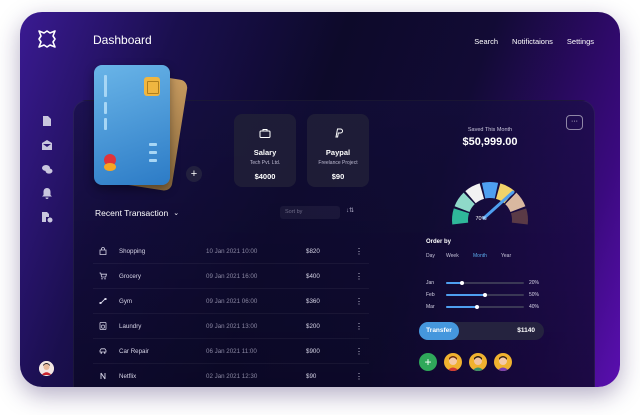 The height and width of the screenshot is (415, 640). I want to click on sort-input: Sort by, so click(310, 212).